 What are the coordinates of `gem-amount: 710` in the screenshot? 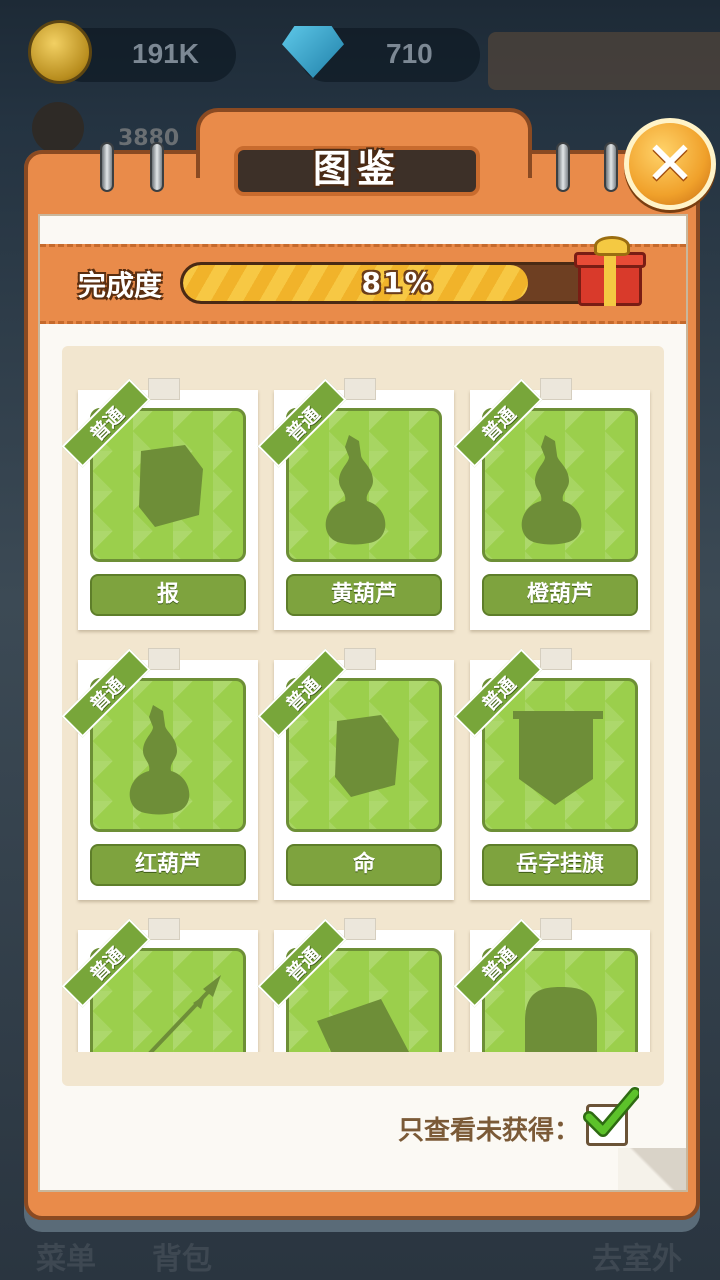 It's located at (409, 53).